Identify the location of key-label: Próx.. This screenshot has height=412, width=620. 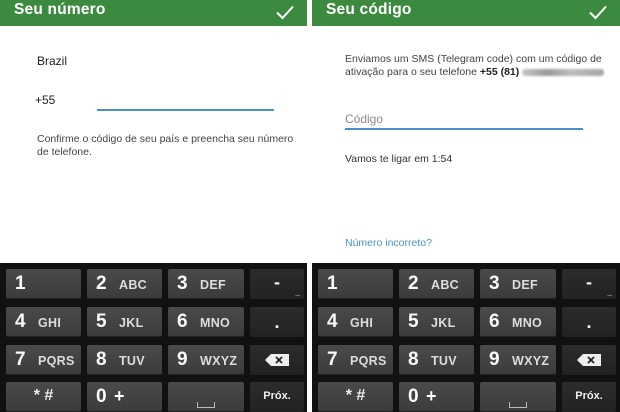
(277, 396).